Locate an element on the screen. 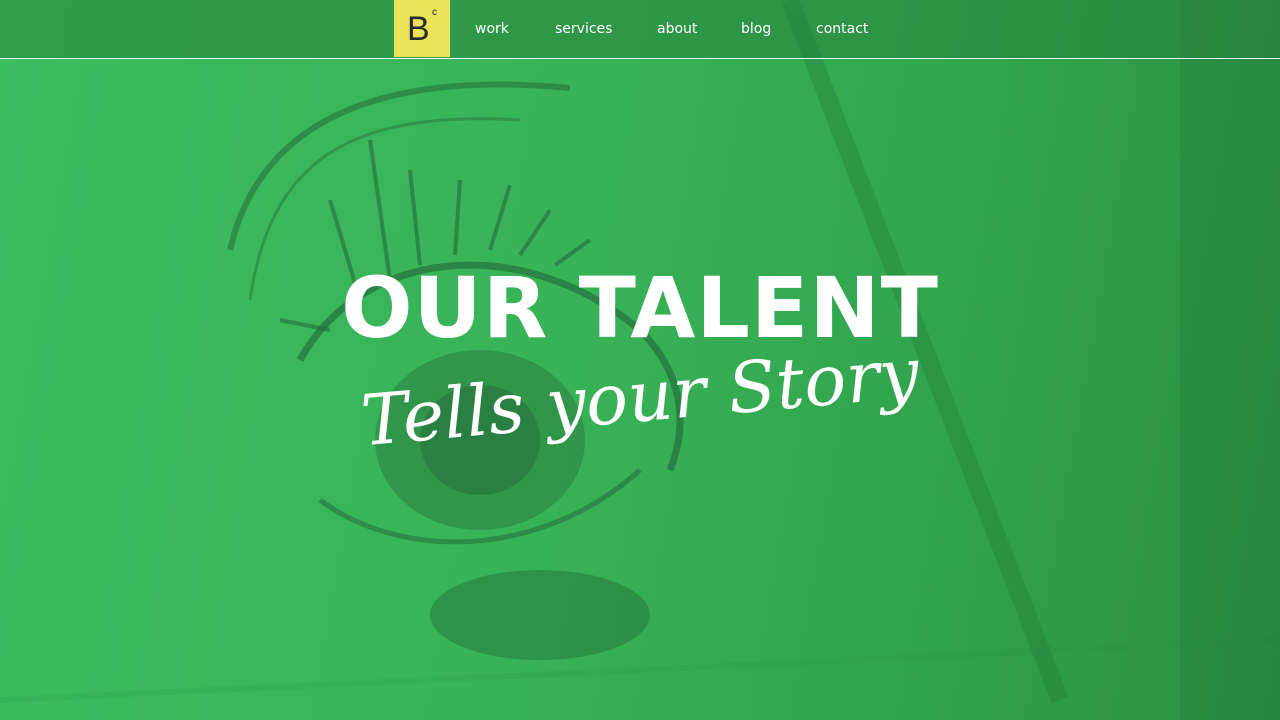  nav-item-work: work is located at coordinates (492, 29).